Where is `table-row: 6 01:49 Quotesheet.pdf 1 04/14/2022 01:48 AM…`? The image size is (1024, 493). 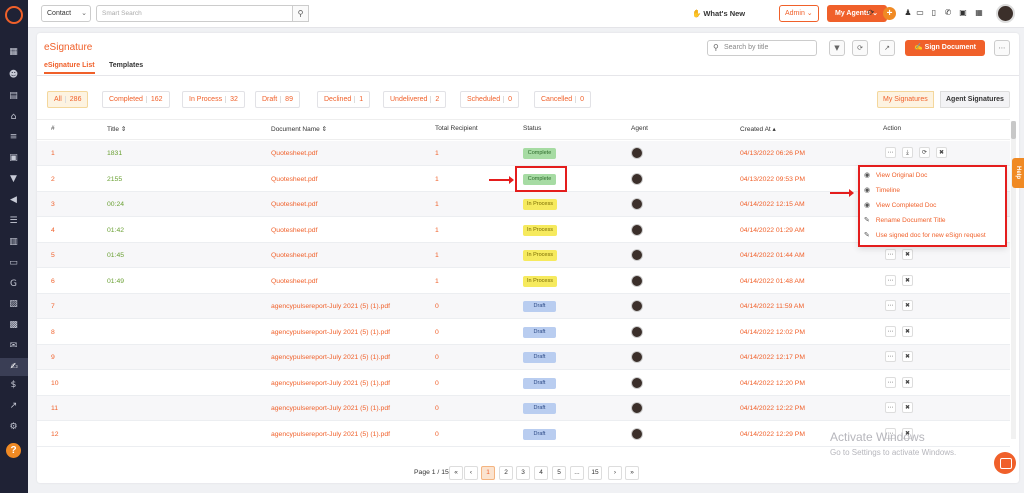
table-row: 6 01:49 Quotesheet.pdf 1 04/14/2022 01:48 AM… is located at coordinates (523, 281).